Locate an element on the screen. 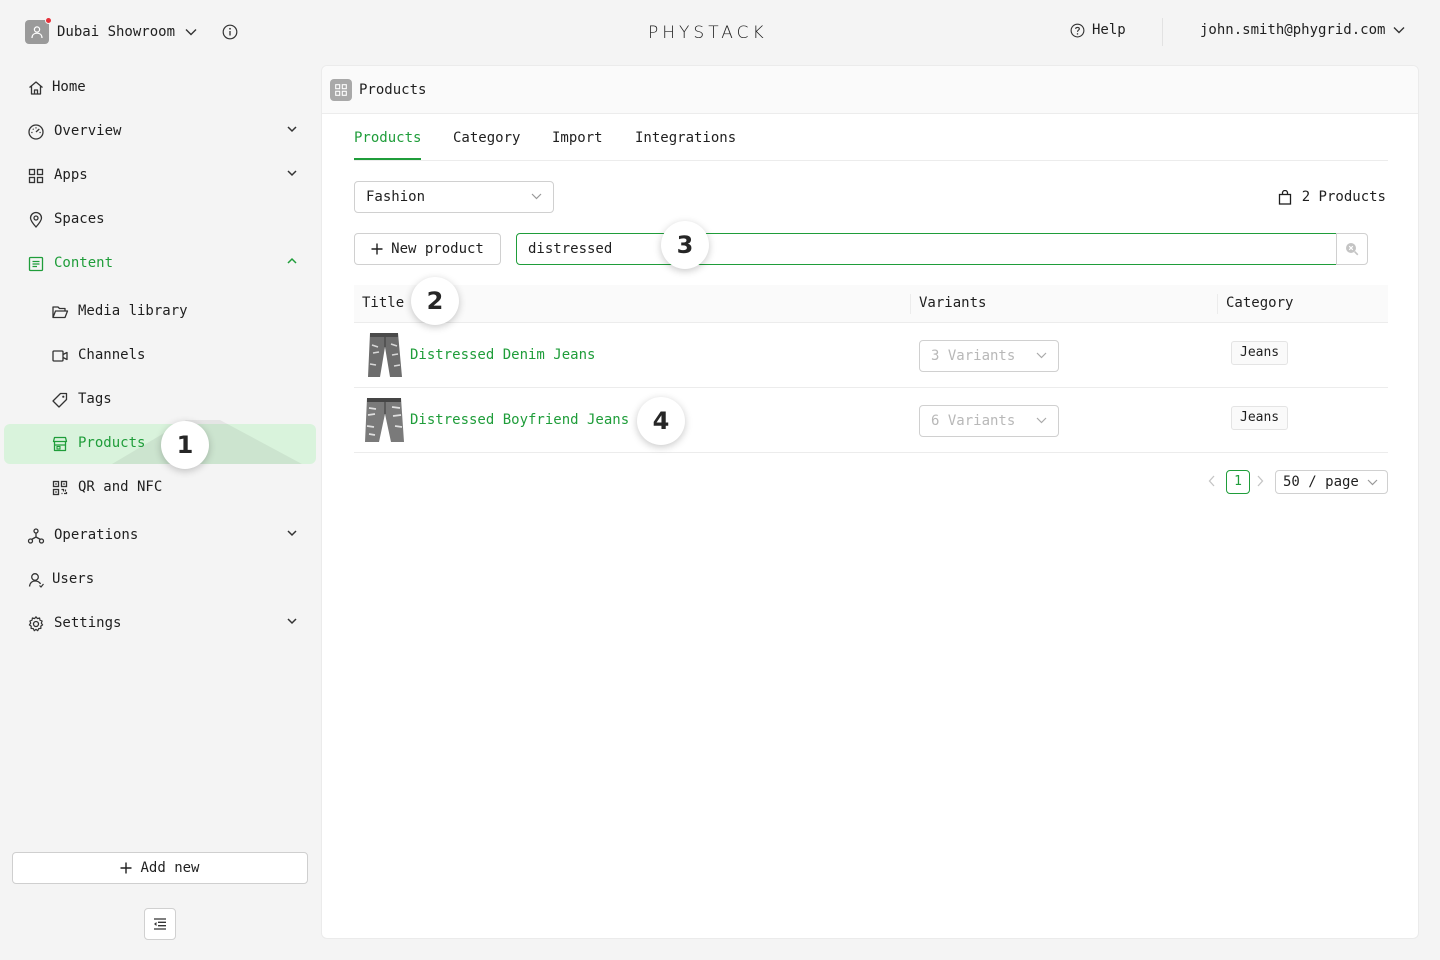 This screenshot has width=1440, height=960. pagination-current-page: 1 is located at coordinates (1238, 482).